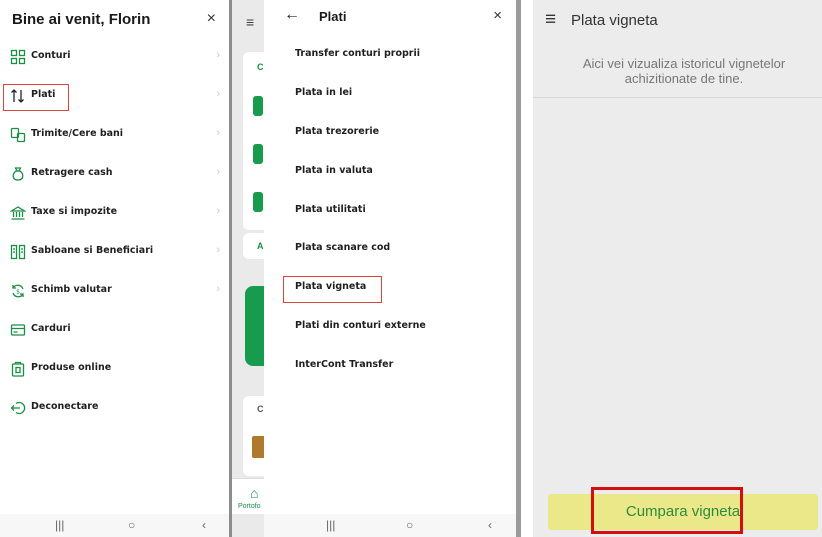  Describe the element at coordinates (395, 136) in the screenshot. I see `submenu-item-plata-trezorerie: Plata trezorerie` at that location.